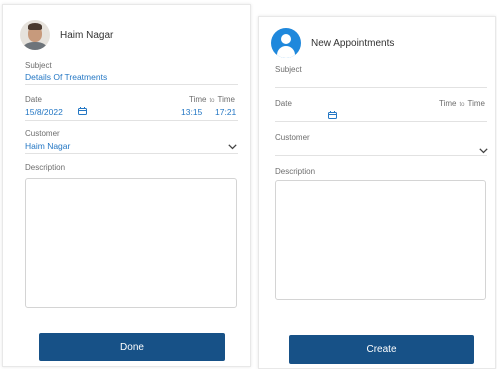 The image size is (497, 369). Describe the element at coordinates (191, 112) in the screenshot. I see `start-time-value: 13:15` at that location.